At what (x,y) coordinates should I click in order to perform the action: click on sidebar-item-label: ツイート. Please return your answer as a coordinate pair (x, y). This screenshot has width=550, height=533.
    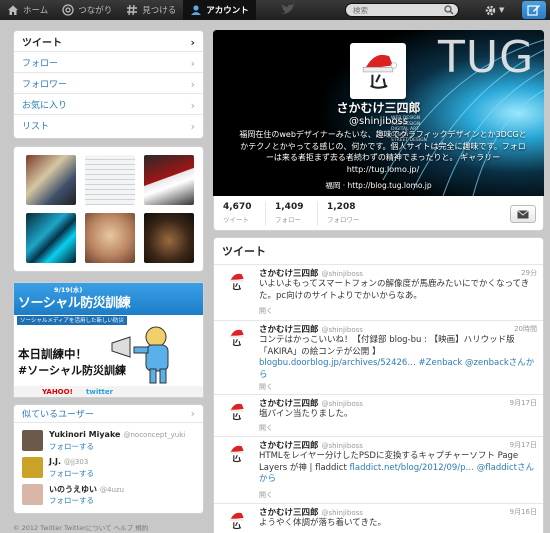
    Looking at the image, I should click on (42, 43).